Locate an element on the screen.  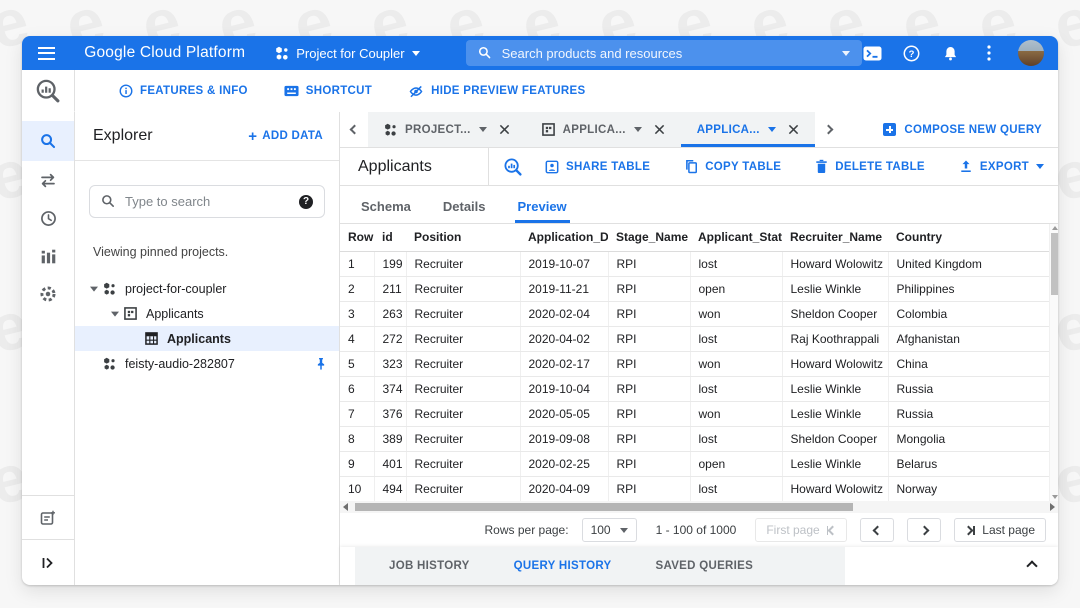
cloud-shell-icon is located at coordinates (872, 53).